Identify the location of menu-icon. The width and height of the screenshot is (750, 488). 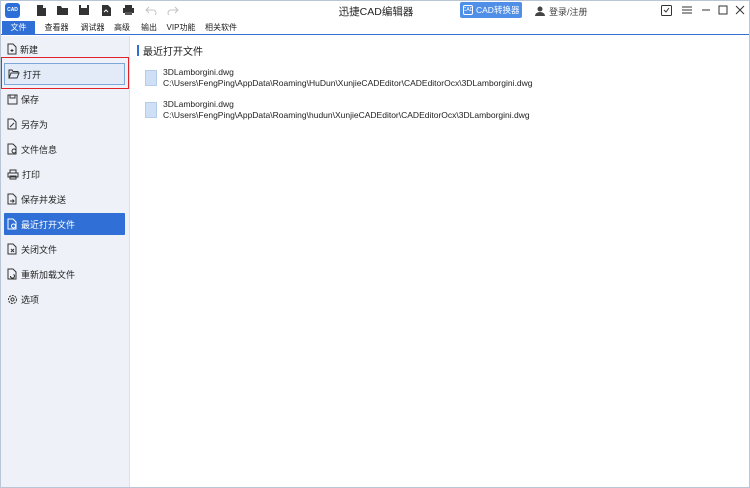
(687, 10).